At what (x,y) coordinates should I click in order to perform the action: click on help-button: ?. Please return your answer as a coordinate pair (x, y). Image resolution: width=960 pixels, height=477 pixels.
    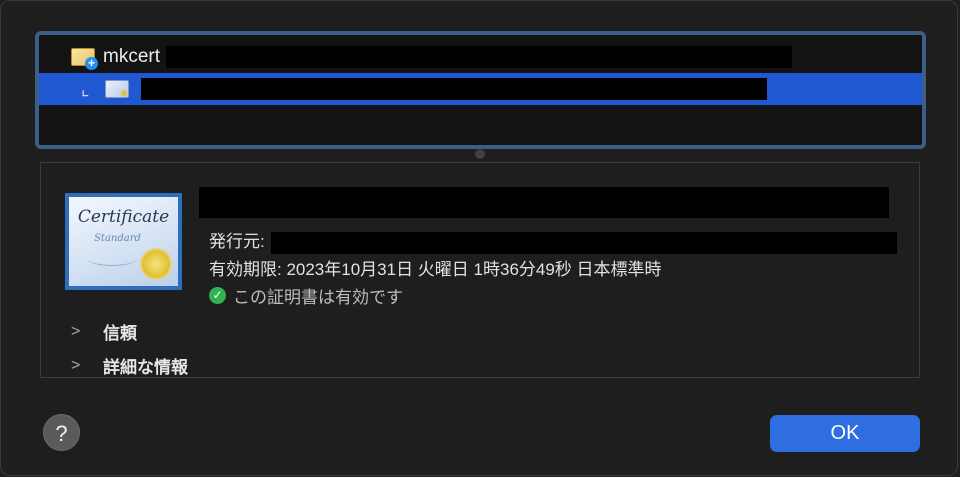
    Looking at the image, I should click on (61, 432).